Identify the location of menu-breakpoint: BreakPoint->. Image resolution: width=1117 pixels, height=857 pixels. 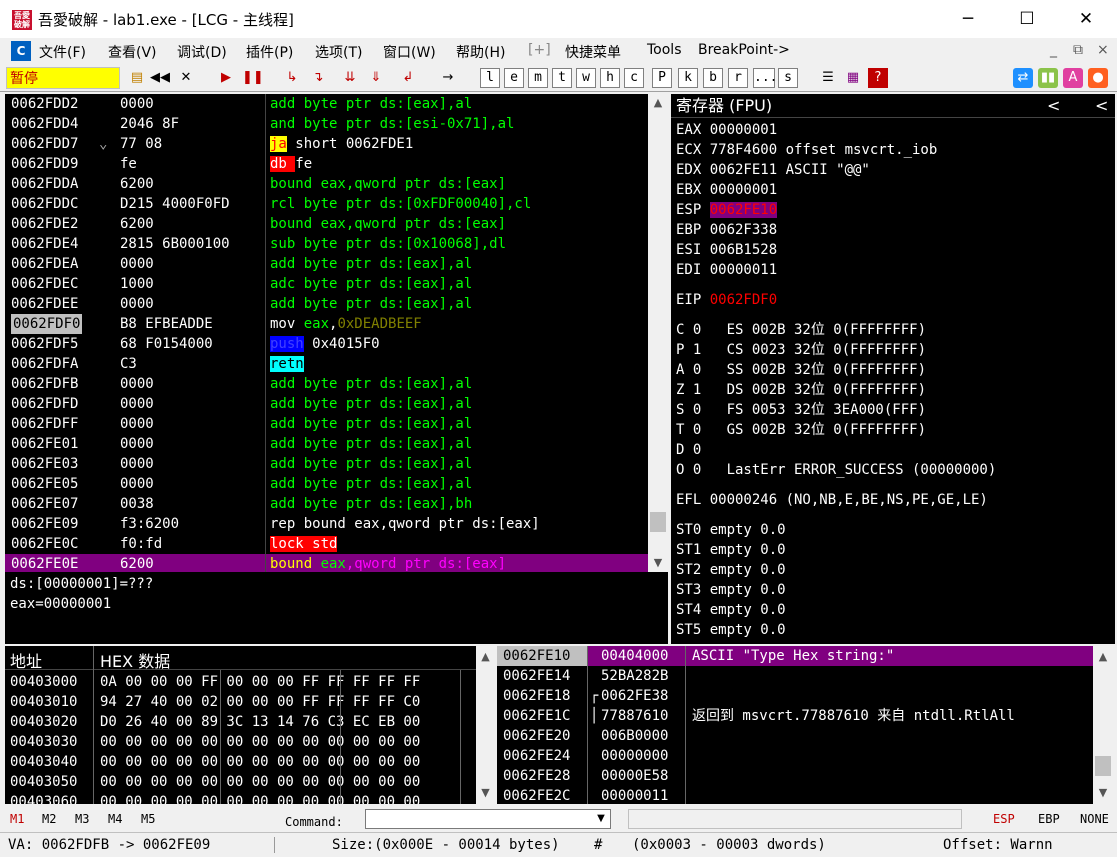
(744, 50).